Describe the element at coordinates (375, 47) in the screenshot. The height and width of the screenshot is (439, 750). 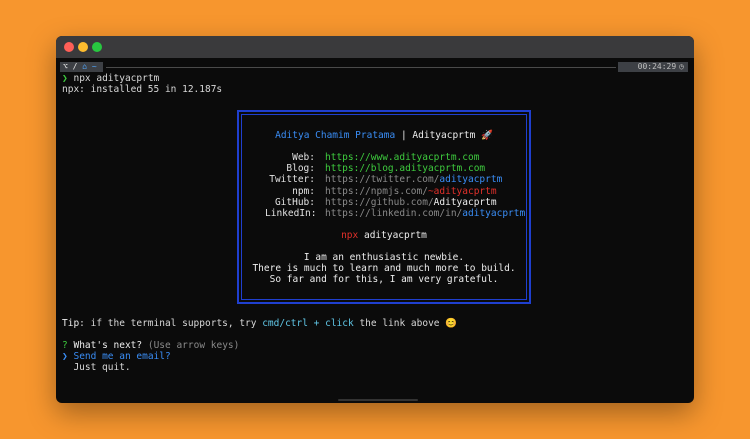
I see `title-bar` at that location.